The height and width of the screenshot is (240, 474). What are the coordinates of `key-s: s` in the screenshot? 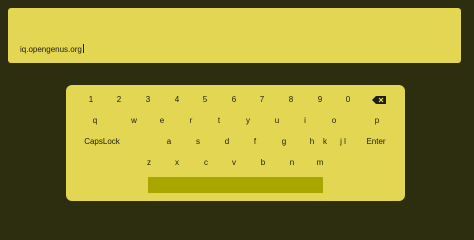 It's located at (198, 142).